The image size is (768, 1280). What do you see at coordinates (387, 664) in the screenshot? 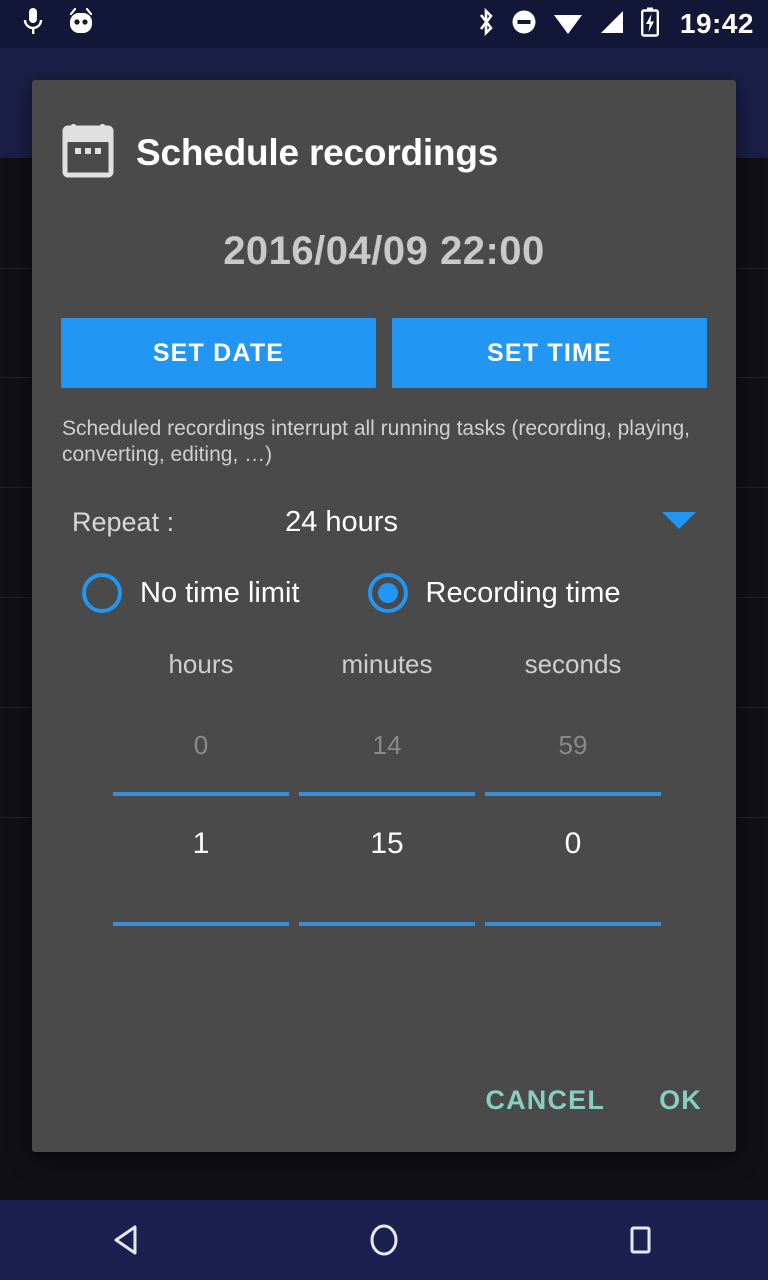
I see `minutes-picker-header: minutes` at bounding box center [387, 664].